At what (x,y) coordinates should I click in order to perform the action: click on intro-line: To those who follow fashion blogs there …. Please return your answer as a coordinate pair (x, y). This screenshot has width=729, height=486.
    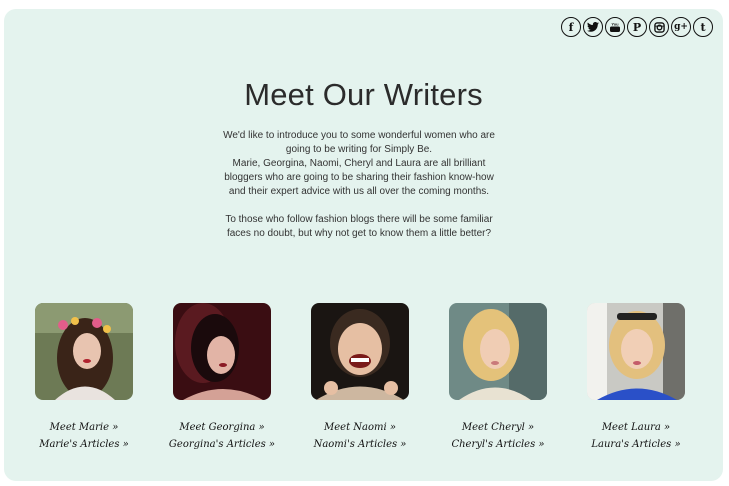
    Looking at the image, I should click on (359, 219).